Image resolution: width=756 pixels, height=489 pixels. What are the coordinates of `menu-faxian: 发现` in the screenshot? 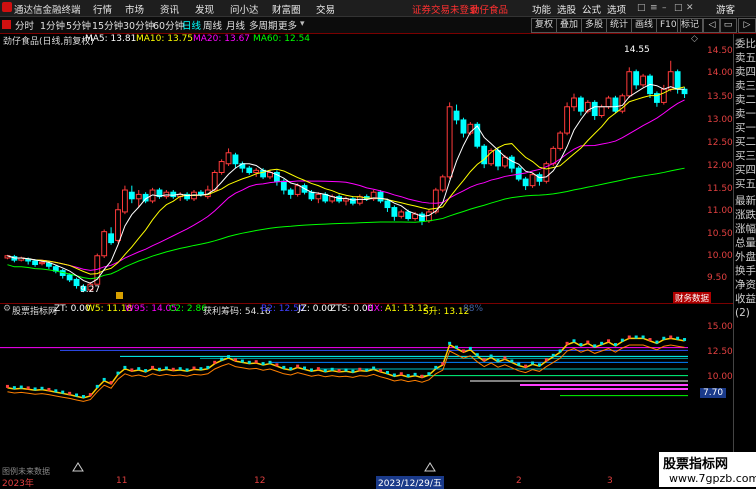 It's located at (204, 9).